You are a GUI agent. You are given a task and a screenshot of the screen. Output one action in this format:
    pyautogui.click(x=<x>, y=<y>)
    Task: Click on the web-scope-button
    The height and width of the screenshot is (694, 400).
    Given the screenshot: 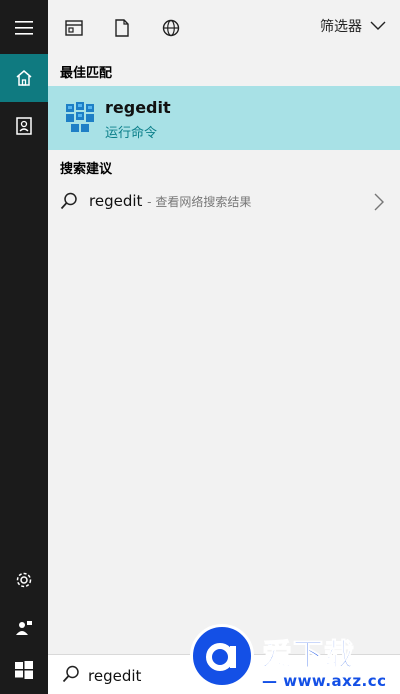 What is the action you would take?
    pyautogui.click(x=171, y=28)
    